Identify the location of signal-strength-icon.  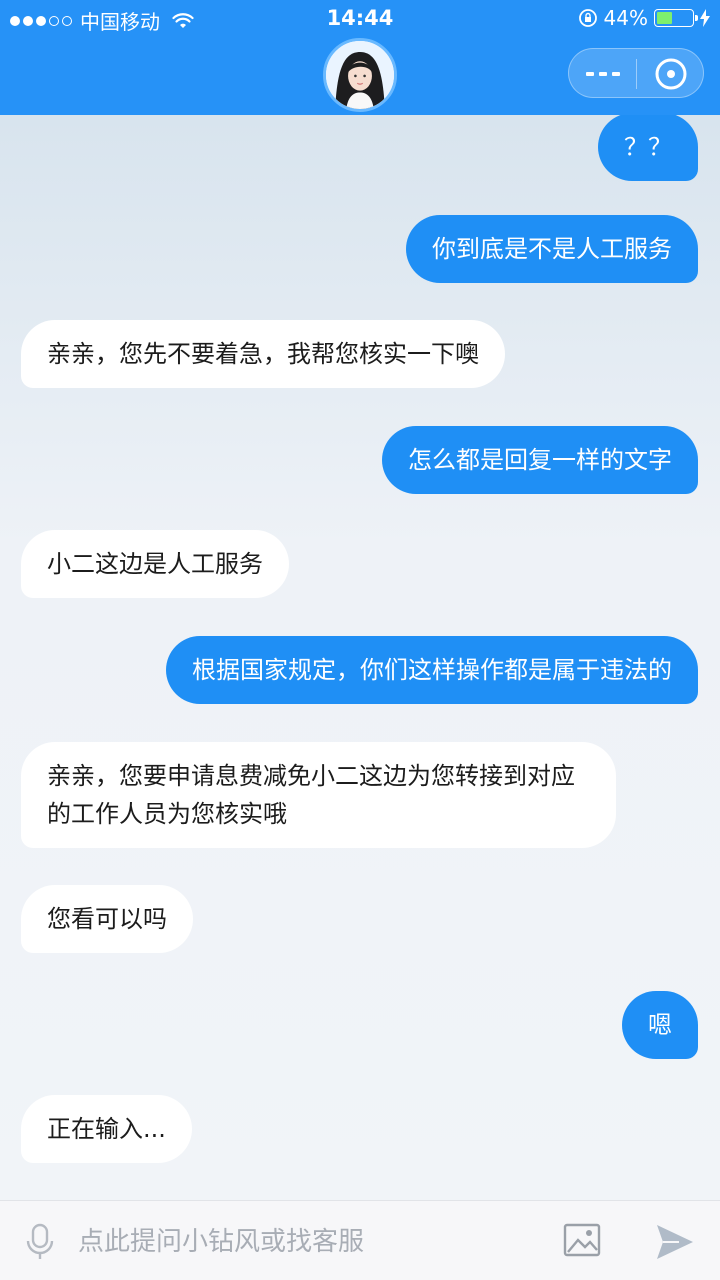
(41, 20).